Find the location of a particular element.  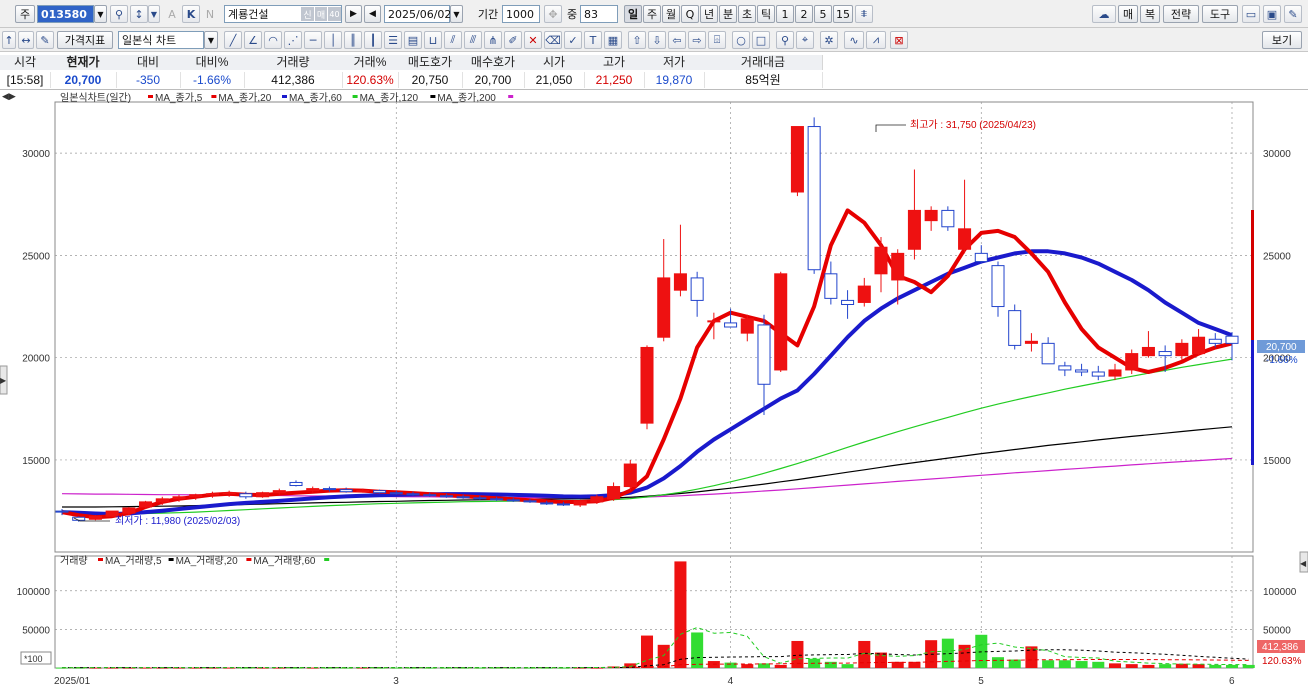

fan-icon: ⋰ is located at coordinates (293, 40).